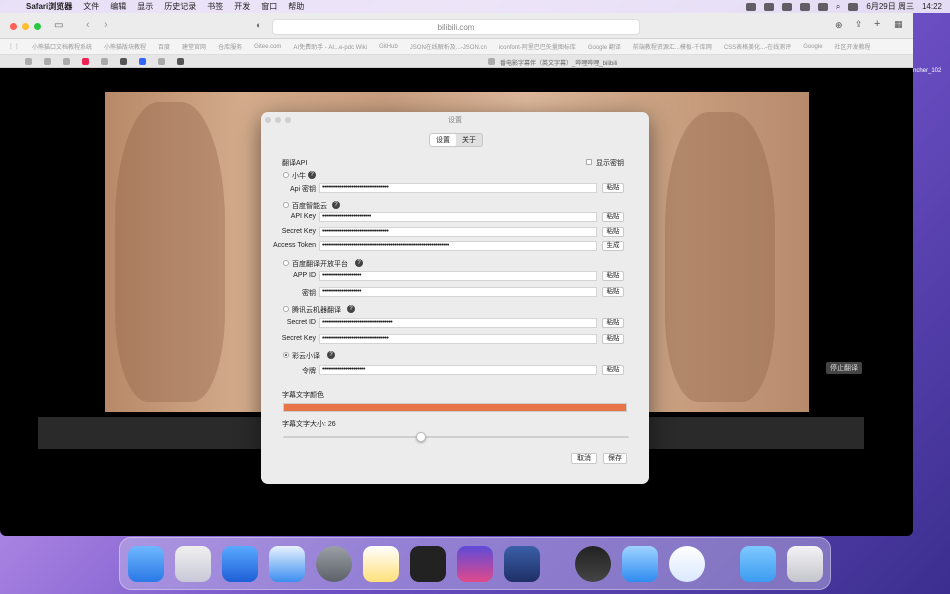 The width and height of the screenshot is (950, 594). Describe the element at coordinates (558, 62) in the screenshot. I see `active-tab-title: 番电影字幕伴（英文字幕）_哔哩哔哩_bilibili` at that location.